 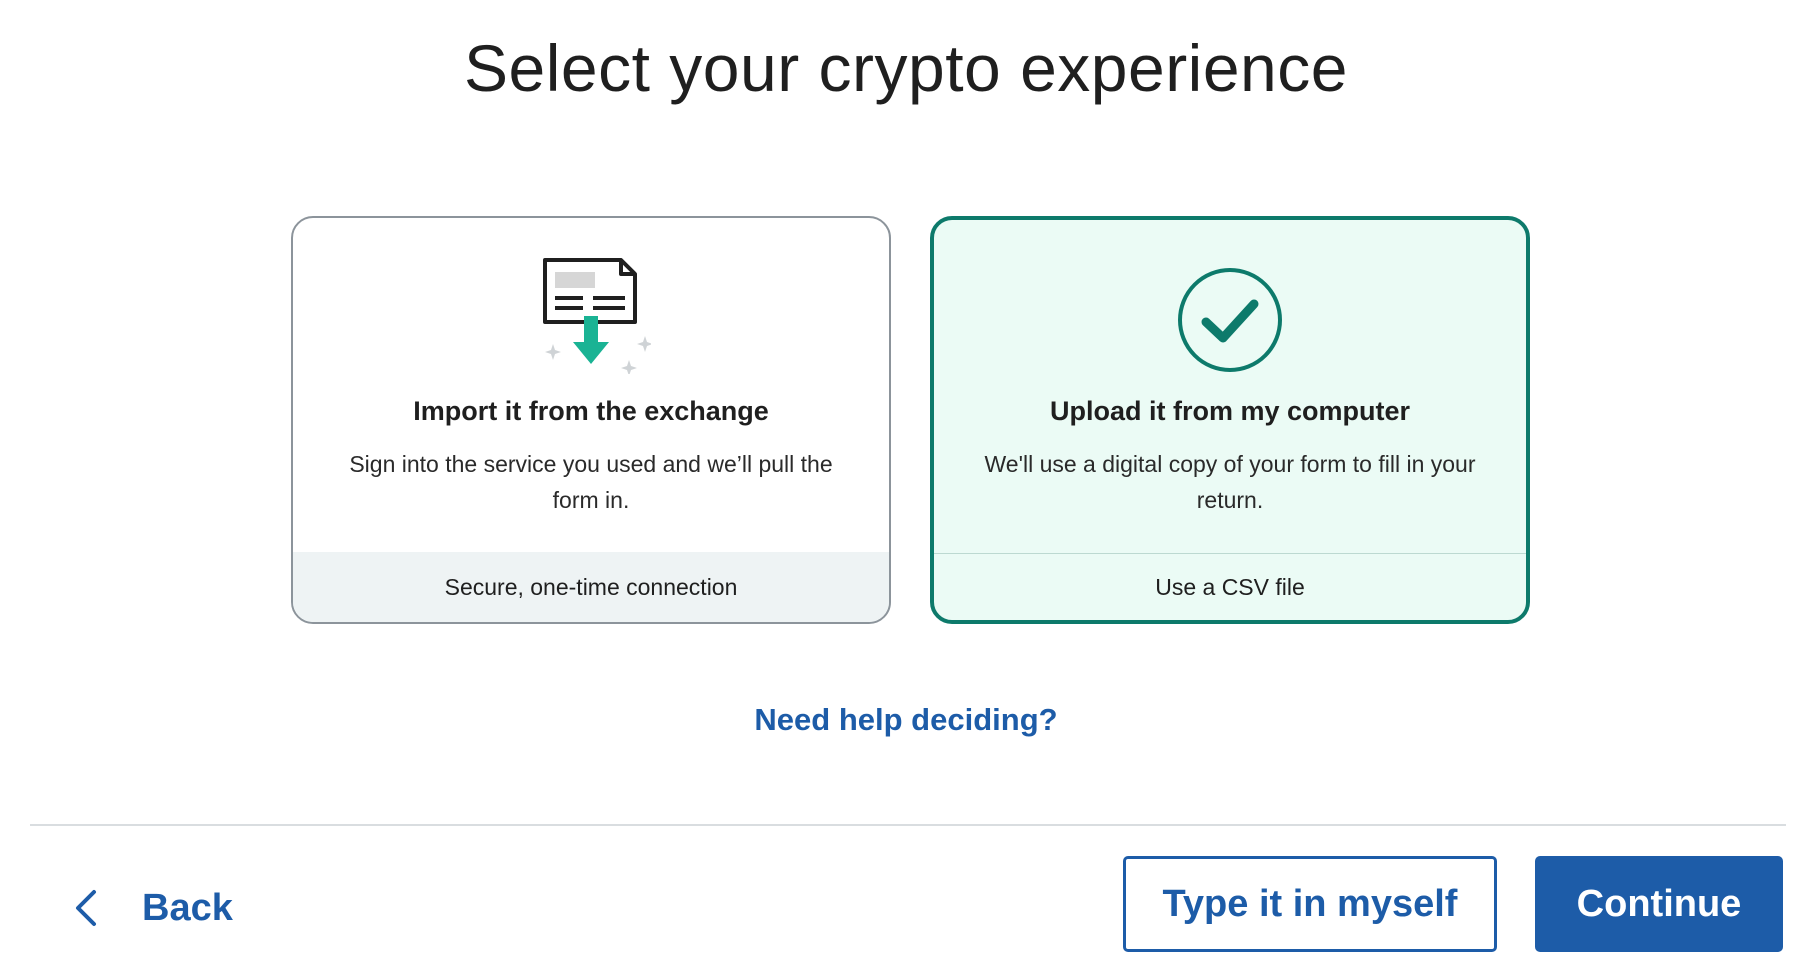 What do you see at coordinates (597, 316) in the screenshot?
I see `document-download-icon` at bounding box center [597, 316].